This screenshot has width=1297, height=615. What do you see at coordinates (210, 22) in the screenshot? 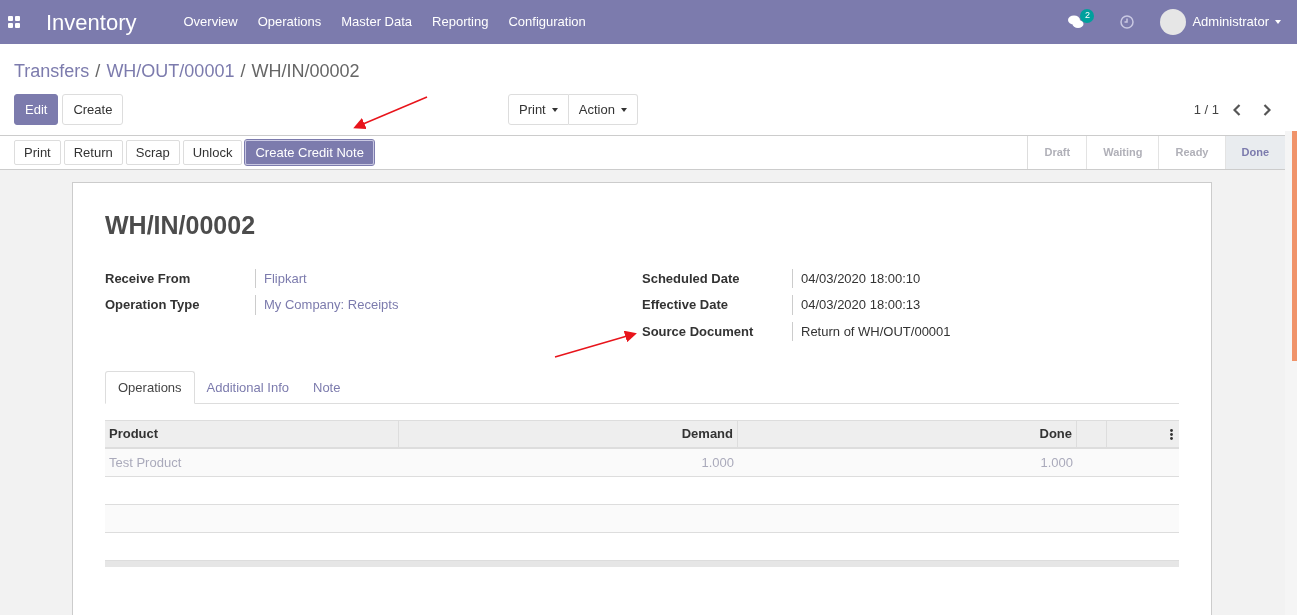
I see `menu-link: Overview` at bounding box center [210, 22].